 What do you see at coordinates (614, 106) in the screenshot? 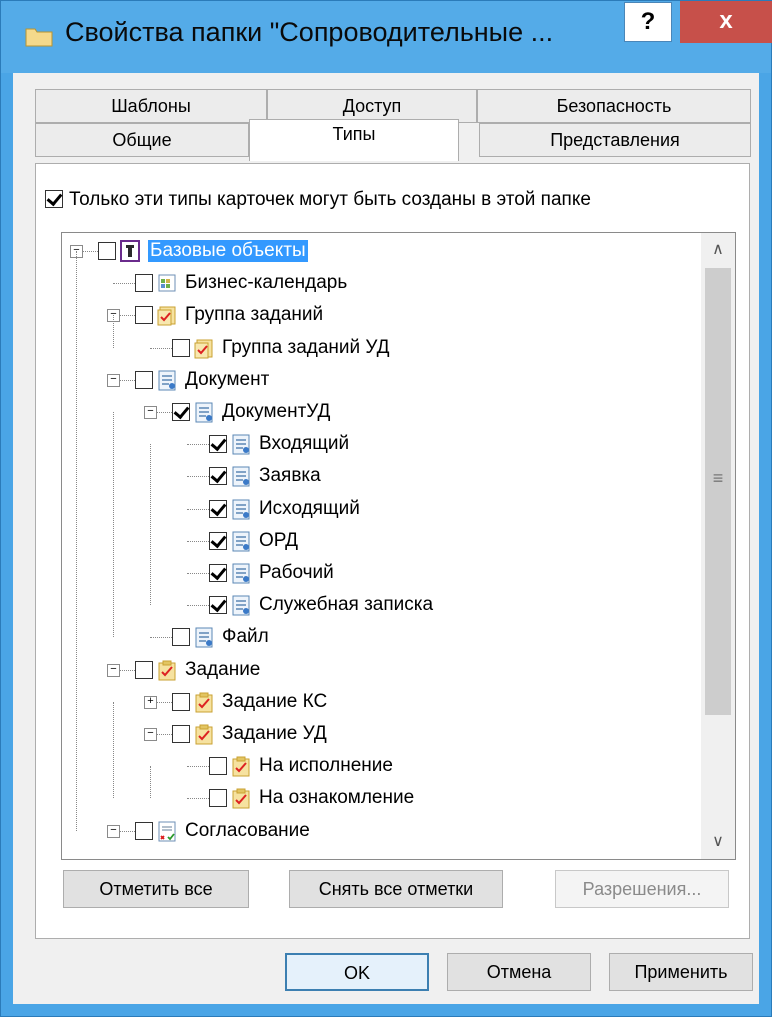
I see `tab-security: Безопасность` at bounding box center [614, 106].